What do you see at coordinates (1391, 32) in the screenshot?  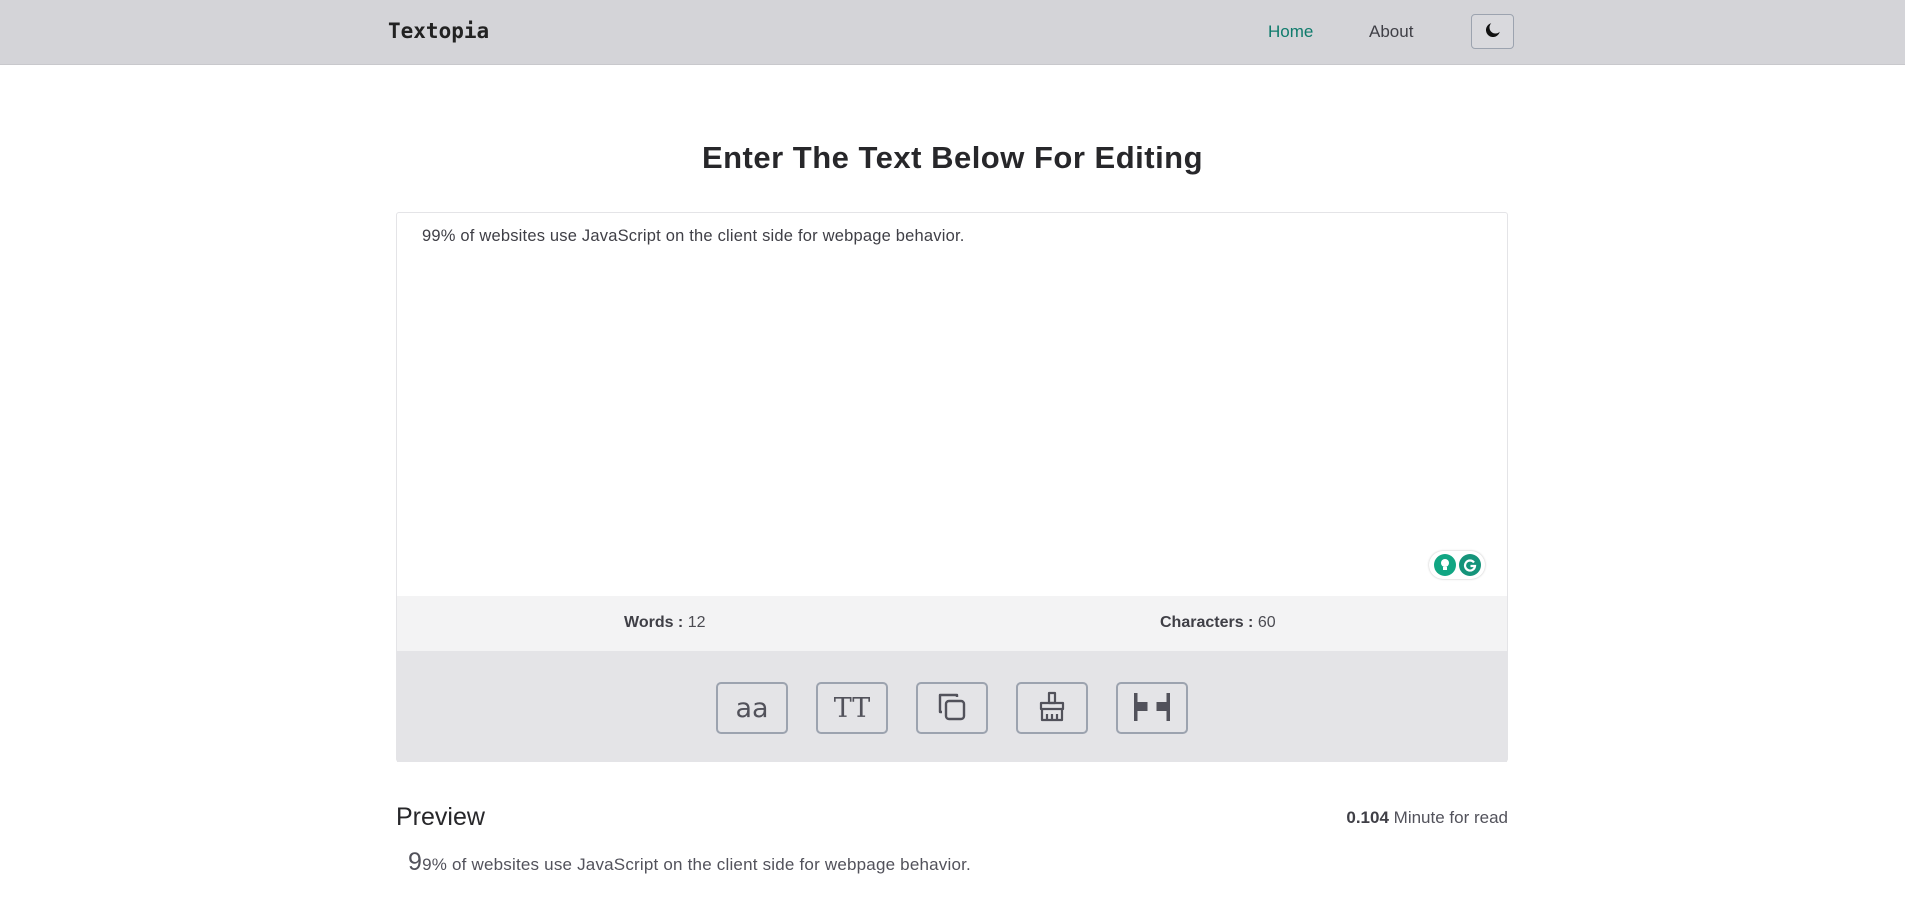 I see `nav-about-link: About` at bounding box center [1391, 32].